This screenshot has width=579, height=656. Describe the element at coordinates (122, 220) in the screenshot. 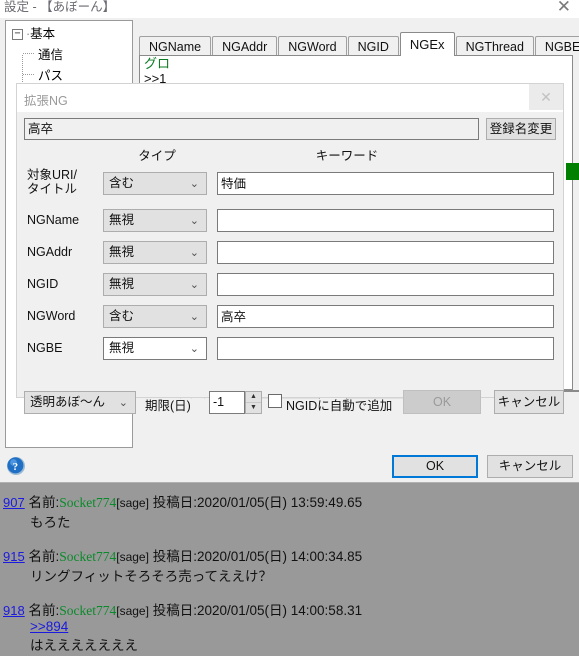

I see `type-select-ngname-value: 無視` at that location.